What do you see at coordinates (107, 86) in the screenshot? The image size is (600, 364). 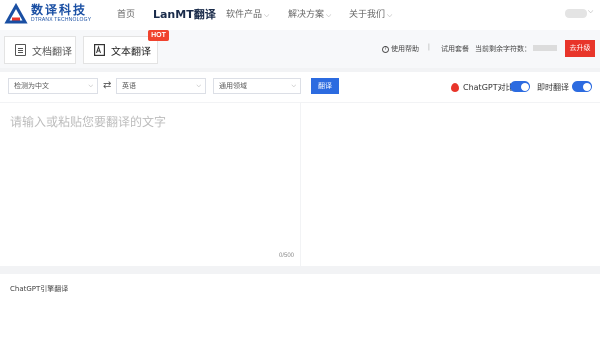 I see `swap-languages-icon: ⇄` at bounding box center [107, 86].